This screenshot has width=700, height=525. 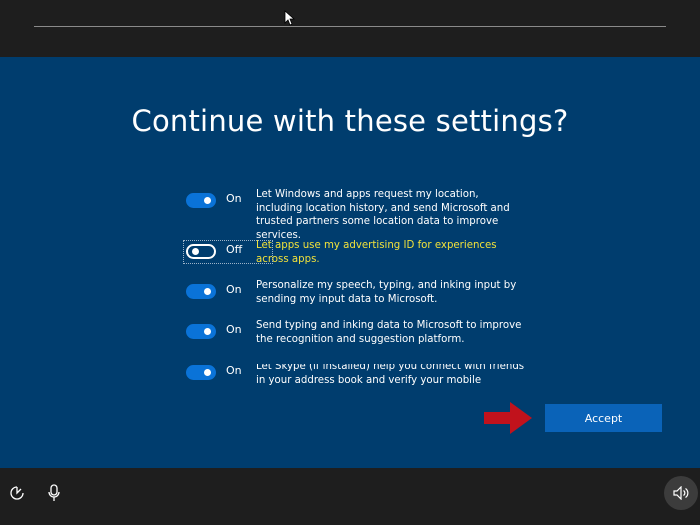 What do you see at coordinates (201, 372) in the screenshot?
I see `skype-toggle` at bounding box center [201, 372].